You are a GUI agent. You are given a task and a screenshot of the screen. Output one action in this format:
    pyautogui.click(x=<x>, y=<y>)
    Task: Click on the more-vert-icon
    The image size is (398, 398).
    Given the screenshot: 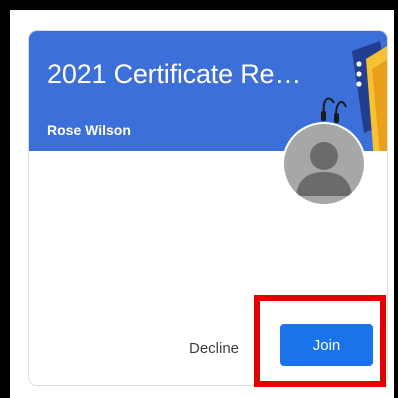 What is the action you would take?
    pyautogui.click(x=359, y=74)
    